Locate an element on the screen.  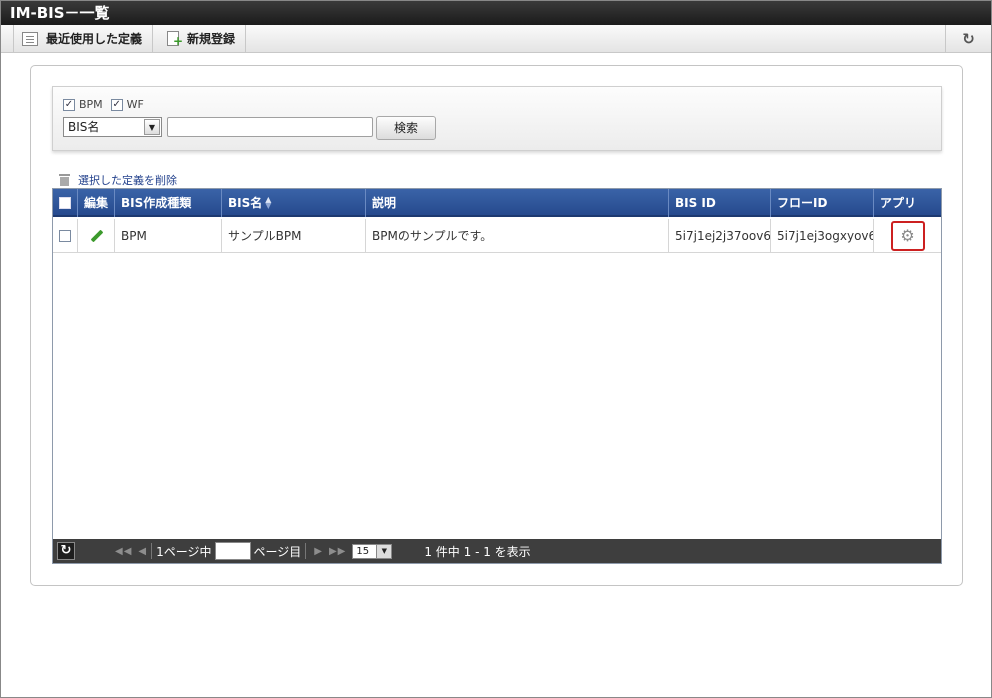
sort-icon: ▲ ▼ is located at coordinates (268, 202).